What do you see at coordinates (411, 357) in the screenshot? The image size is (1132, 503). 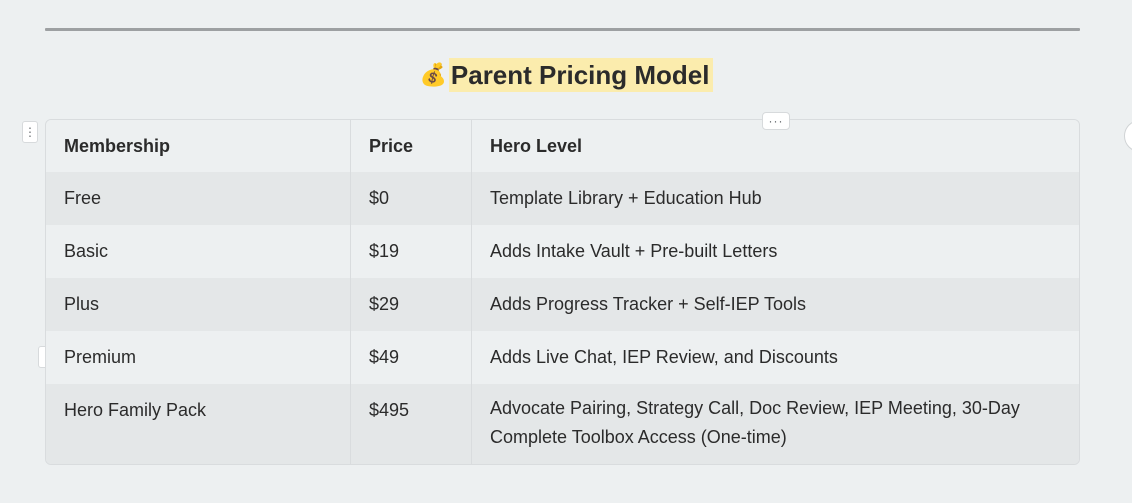 I see `cell-price: $49` at bounding box center [411, 357].